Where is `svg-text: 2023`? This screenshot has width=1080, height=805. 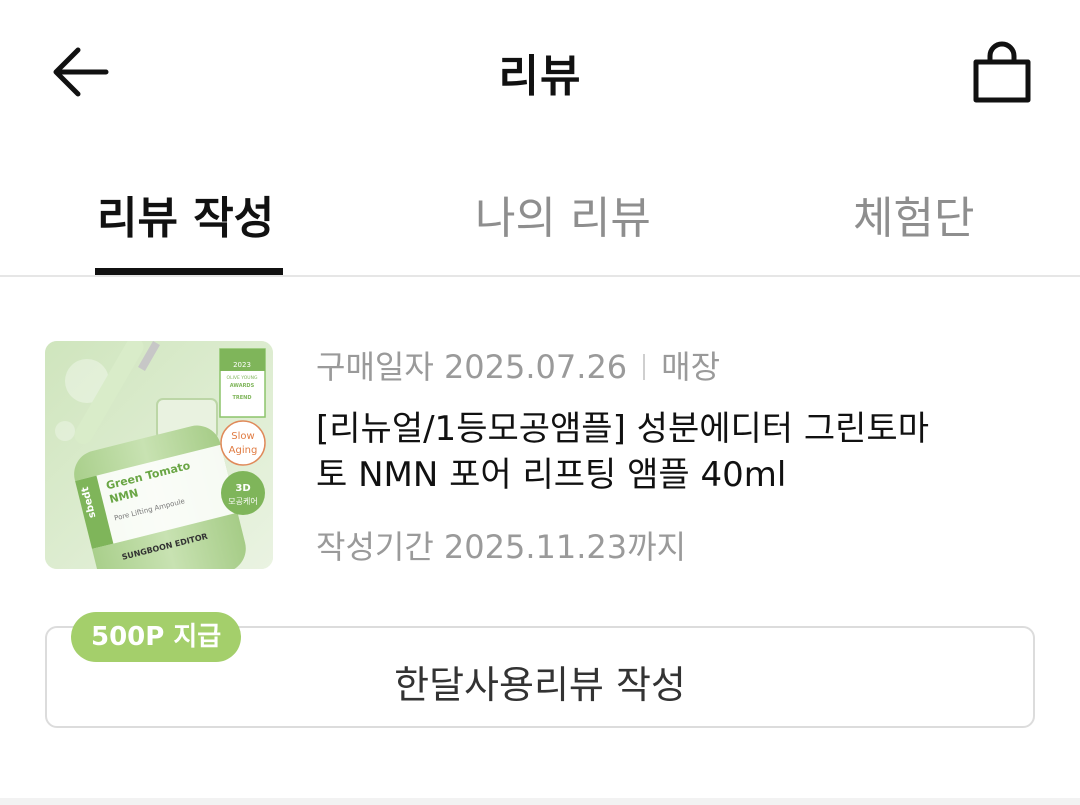
svg-text: 2023 is located at coordinates (242, 365).